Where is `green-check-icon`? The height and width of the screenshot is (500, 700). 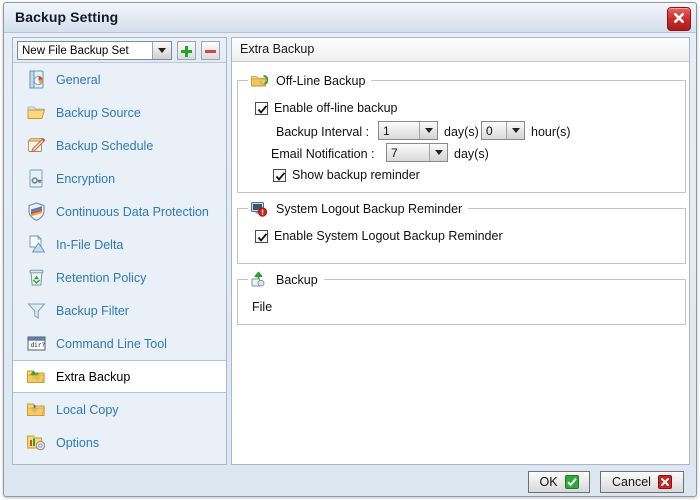
green-check-icon is located at coordinates (571, 482).